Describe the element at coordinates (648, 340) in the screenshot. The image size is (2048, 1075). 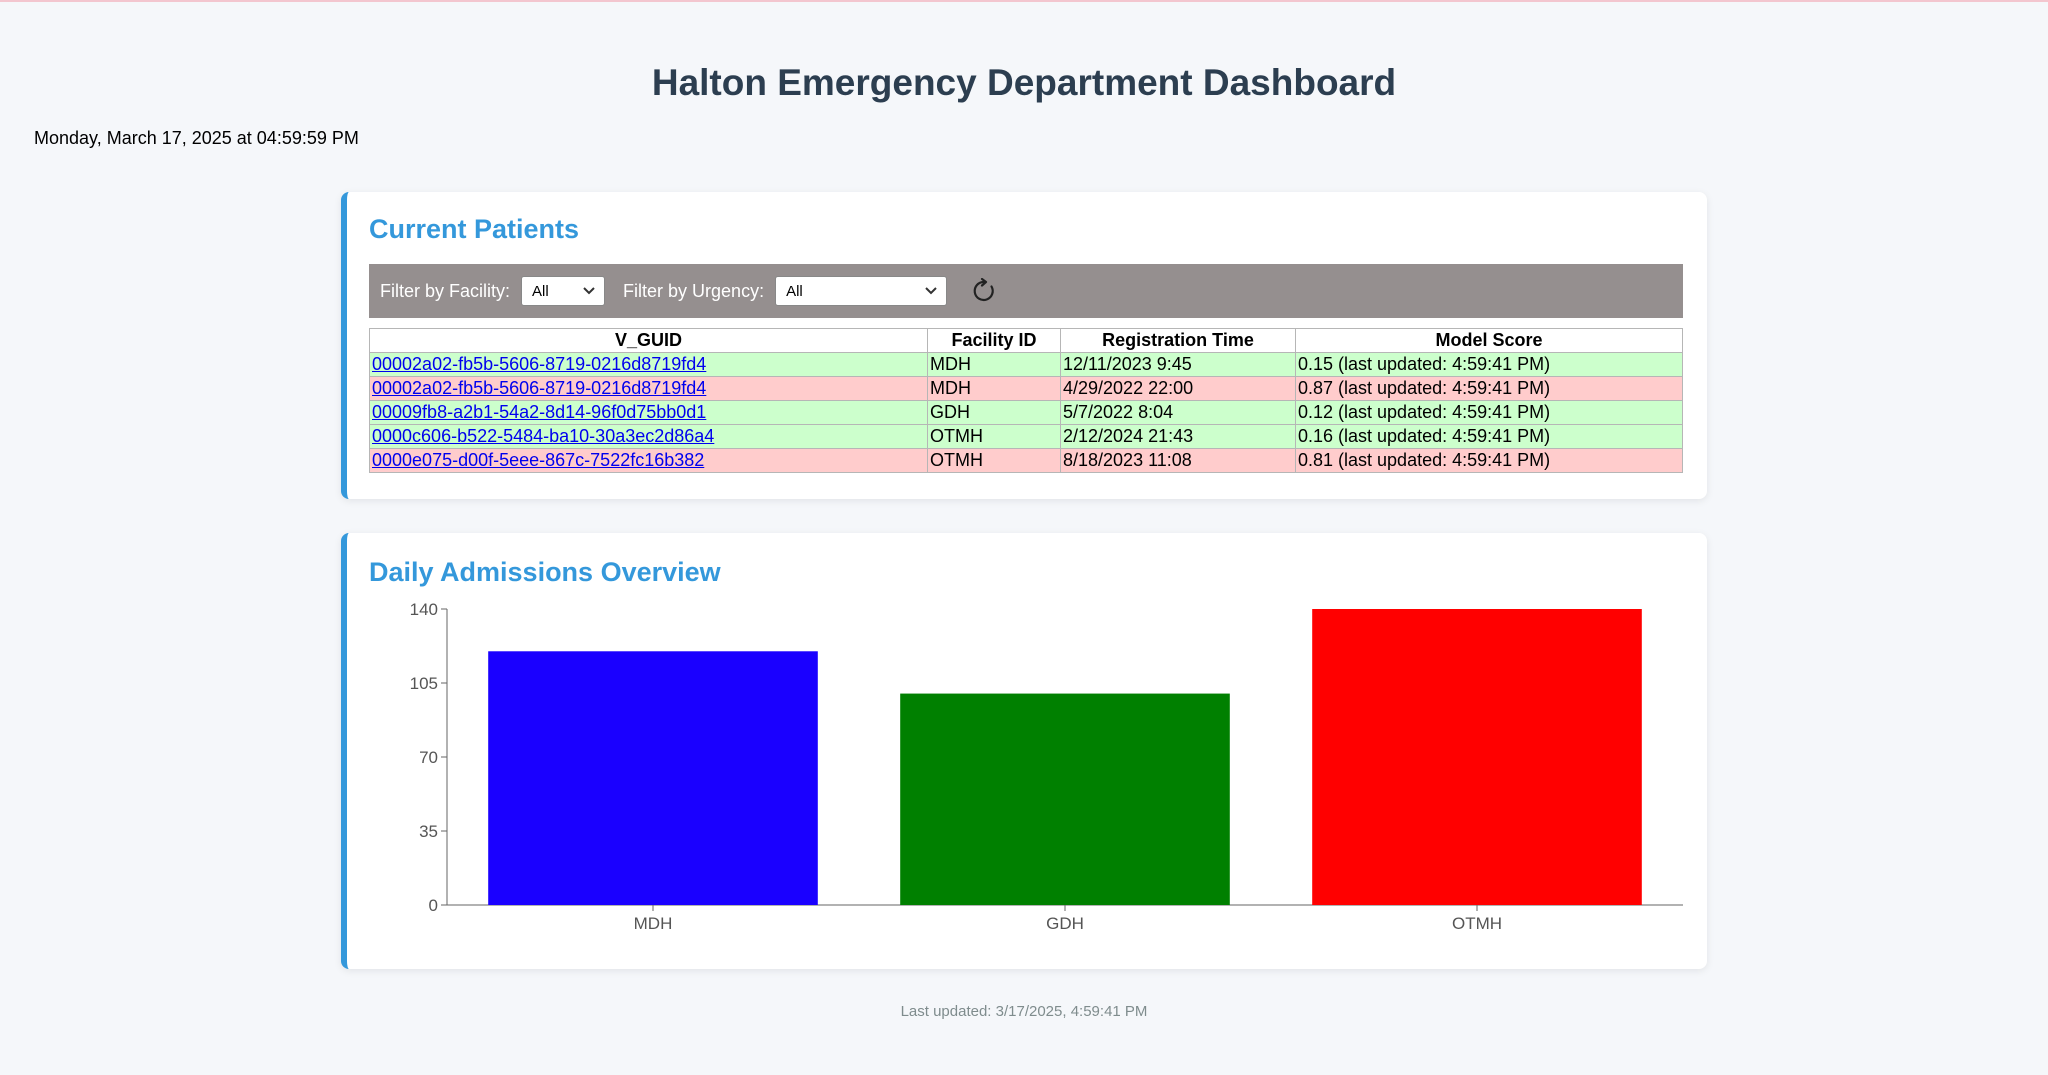
I see `column-header-v-guid: V_GUID` at that location.